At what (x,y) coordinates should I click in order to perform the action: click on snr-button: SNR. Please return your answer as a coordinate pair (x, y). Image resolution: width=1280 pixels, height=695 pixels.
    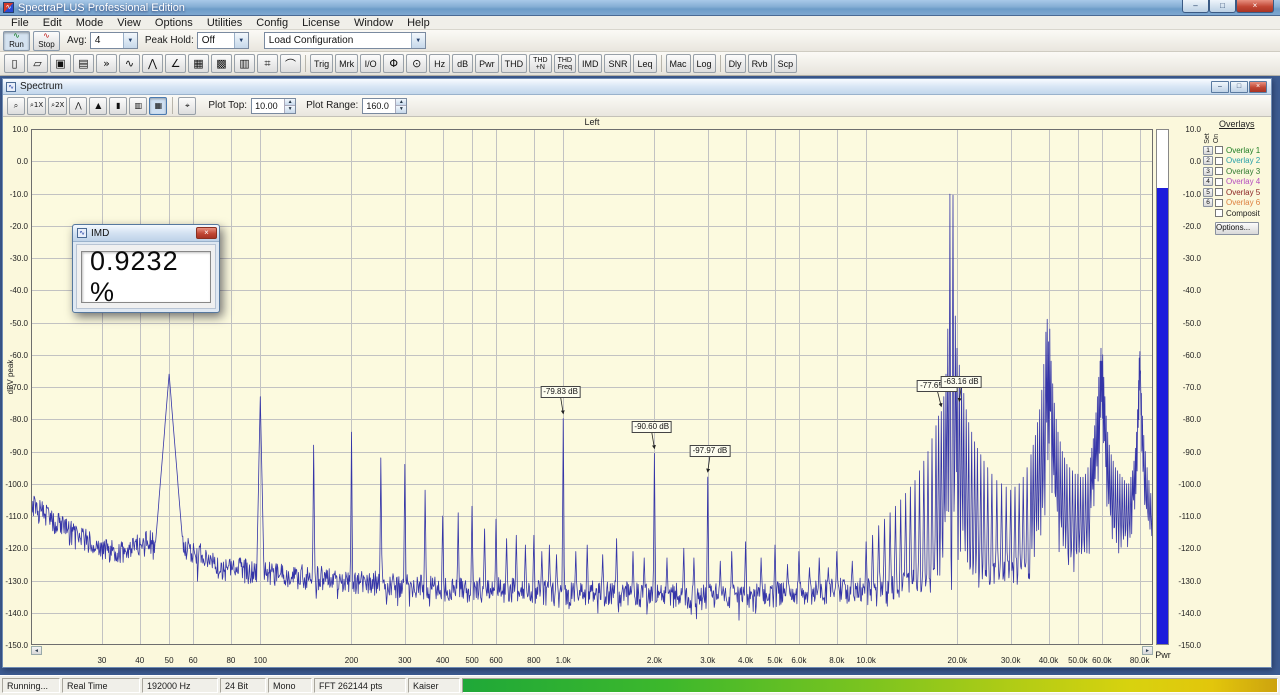
    Looking at the image, I should click on (618, 63).